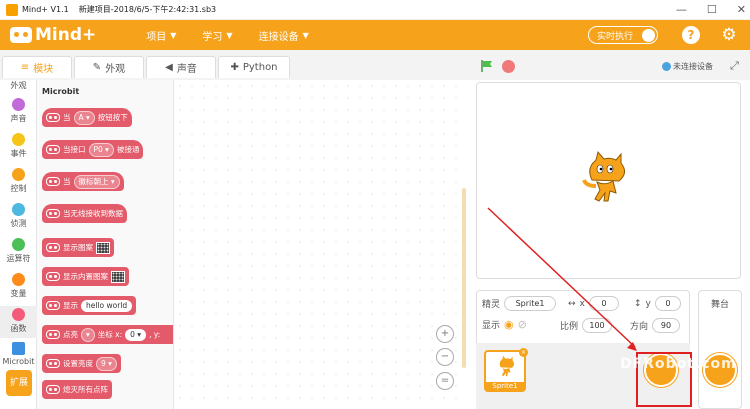 This screenshot has height=409, width=750. I want to click on brightness-dropdown: 9 ▾, so click(106, 363).